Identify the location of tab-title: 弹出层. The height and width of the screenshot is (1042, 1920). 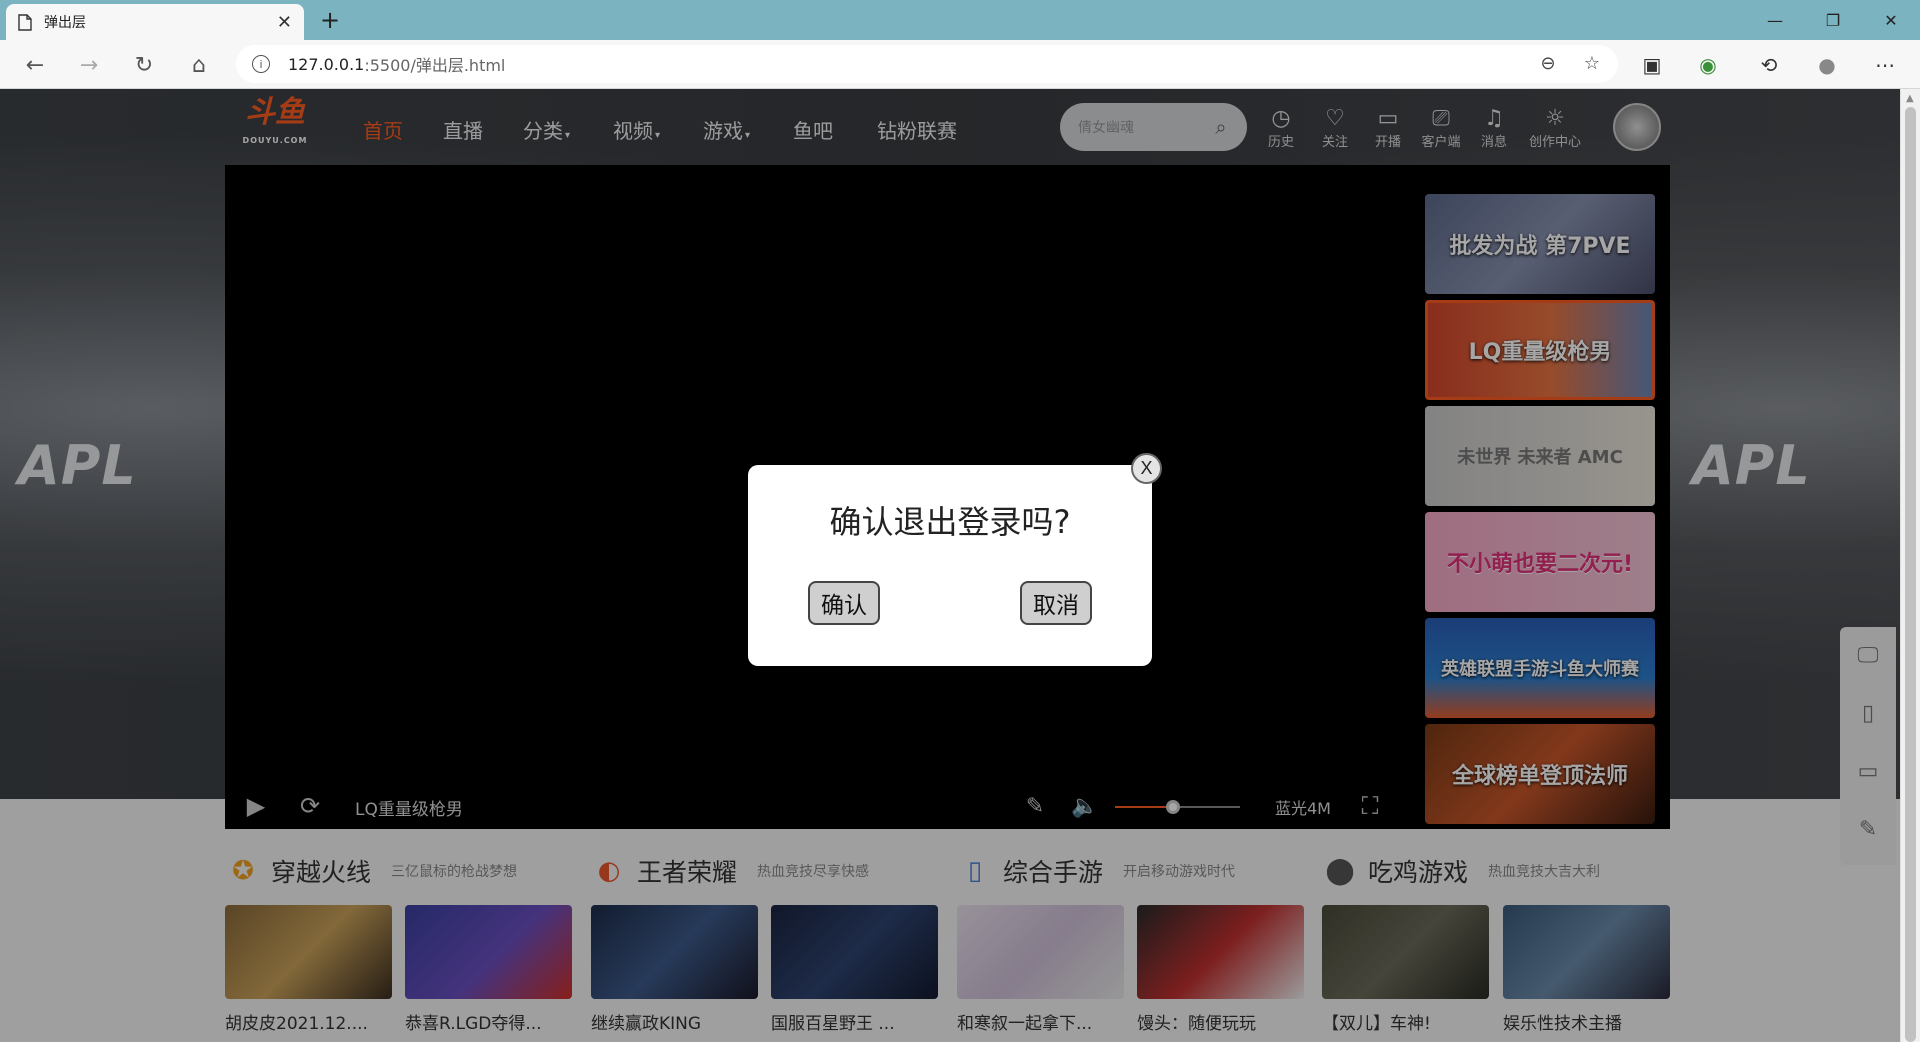
(65, 23).